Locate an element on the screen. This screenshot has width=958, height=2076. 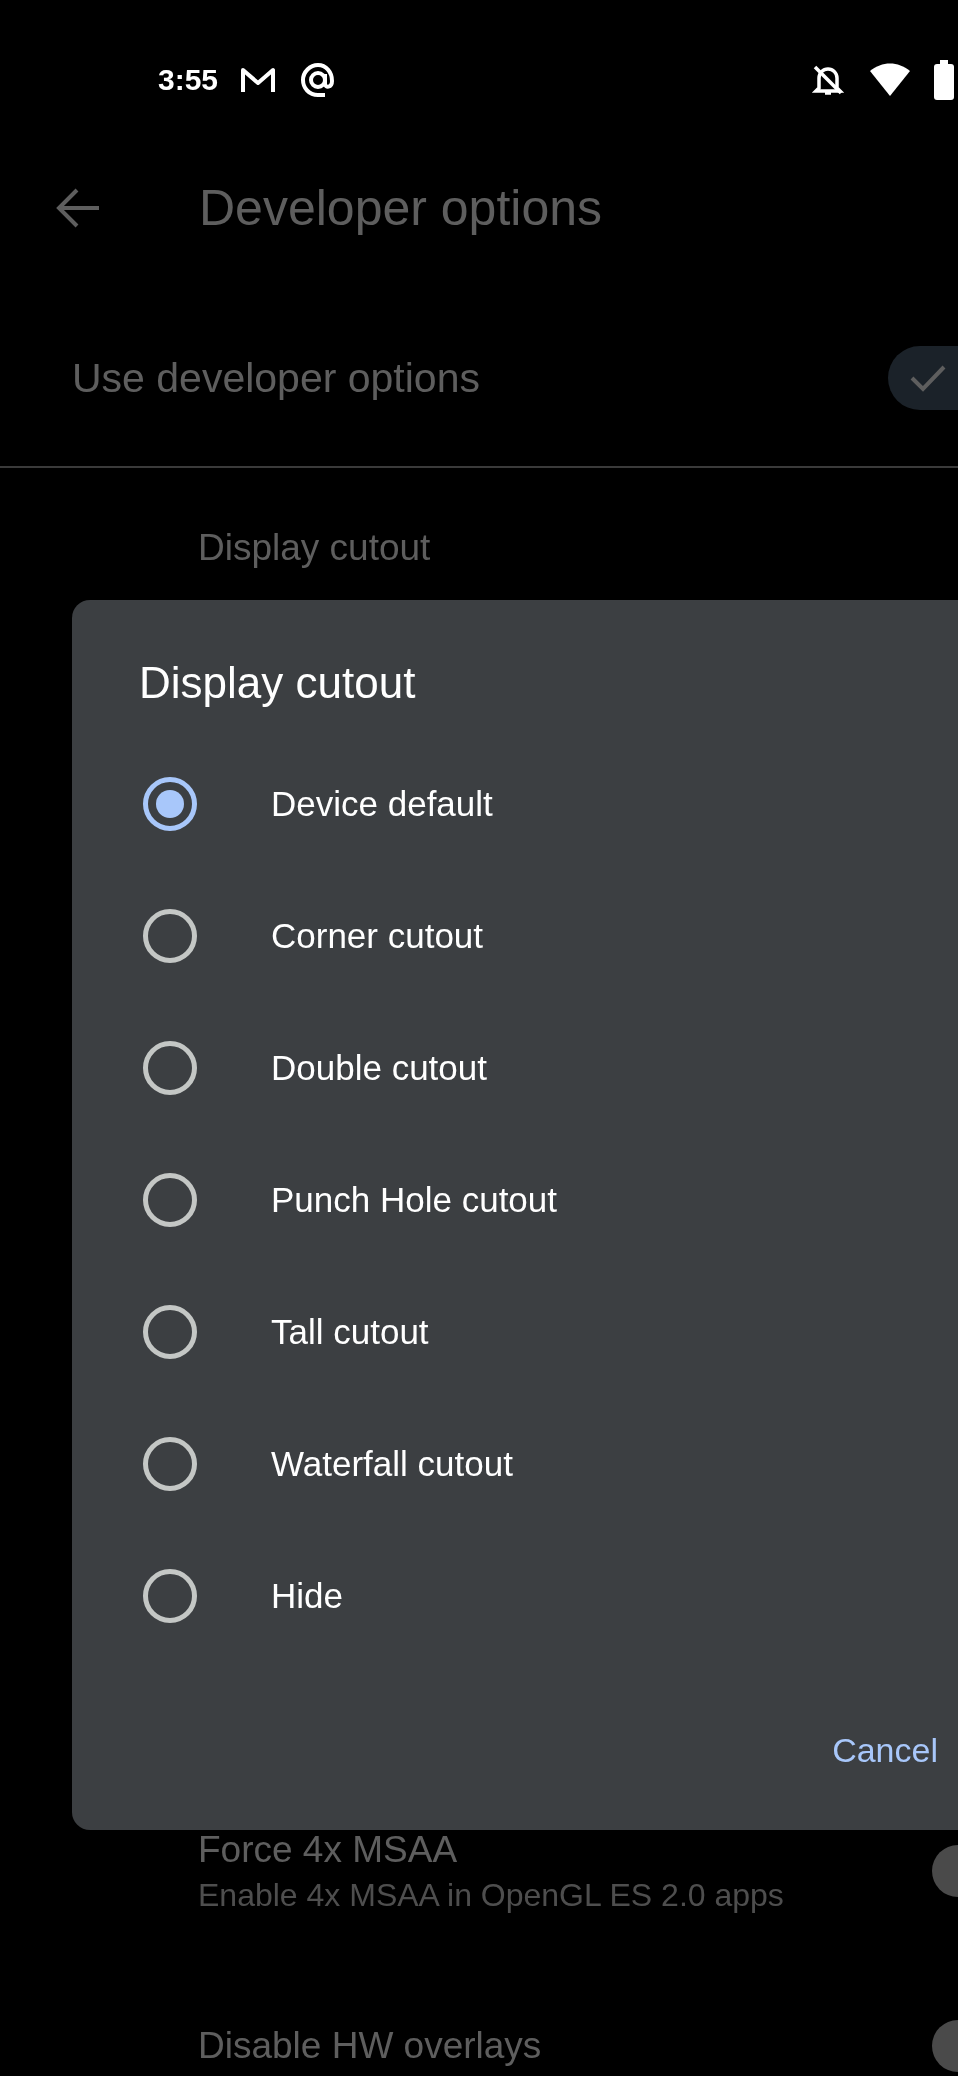
setting-summary: Enable 4x MSAA in OpenGL ES 2.0 apps is located at coordinates (491, 1895).